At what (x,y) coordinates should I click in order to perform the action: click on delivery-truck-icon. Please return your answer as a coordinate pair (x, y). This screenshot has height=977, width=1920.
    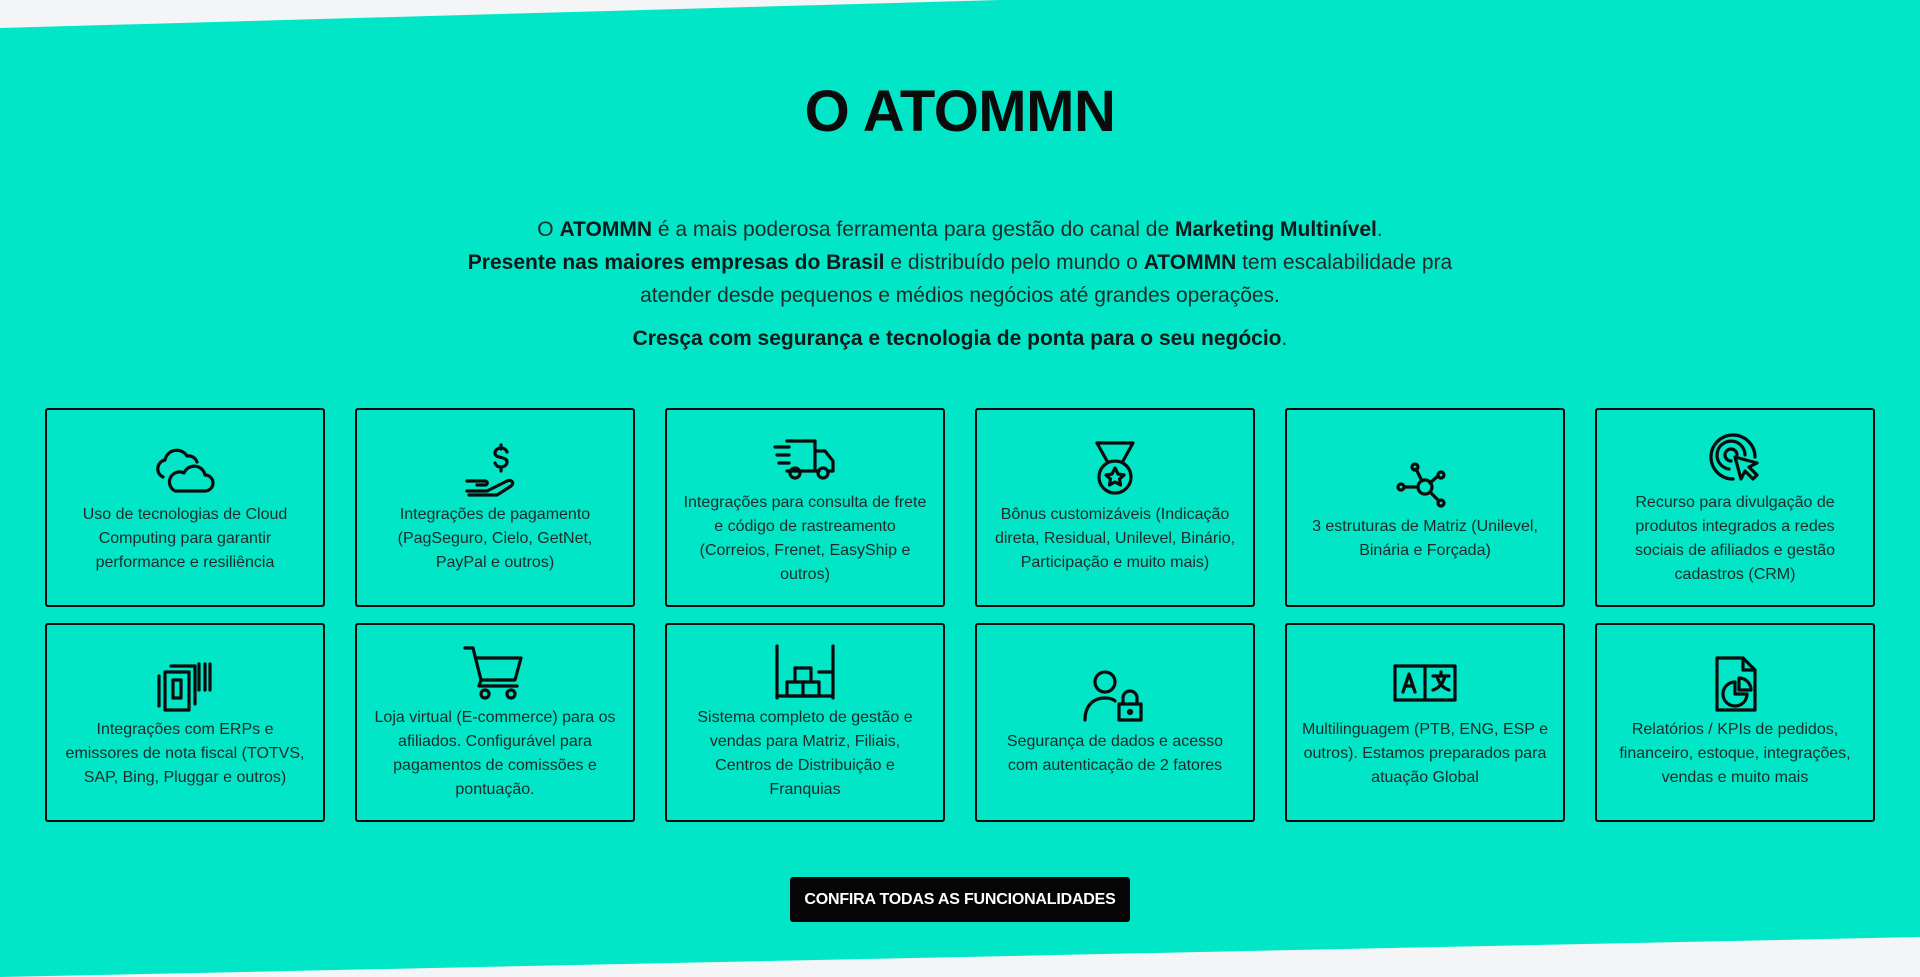
    Looking at the image, I should click on (804, 459).